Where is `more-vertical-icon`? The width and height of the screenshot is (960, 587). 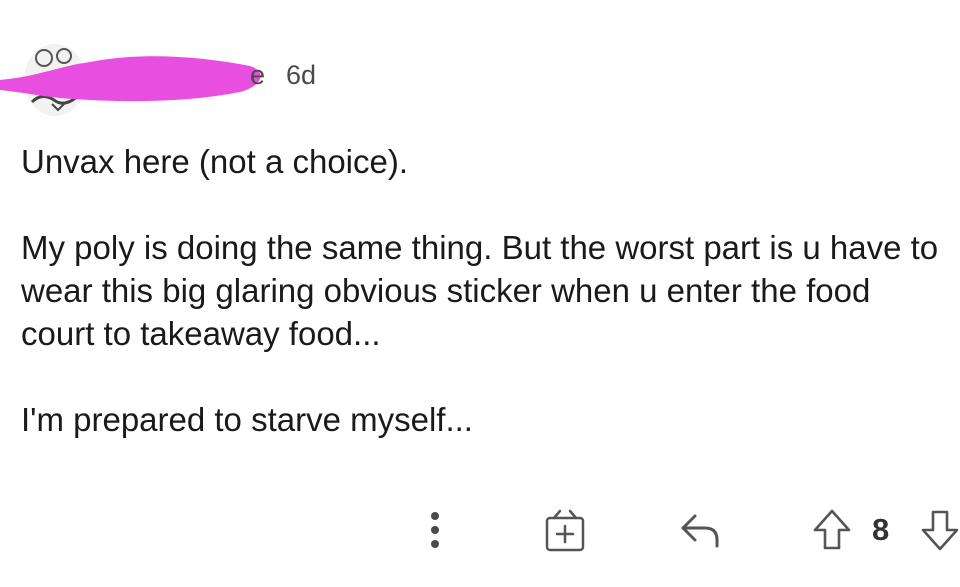 more-vertical-icon is located at coordinates (435, 530).